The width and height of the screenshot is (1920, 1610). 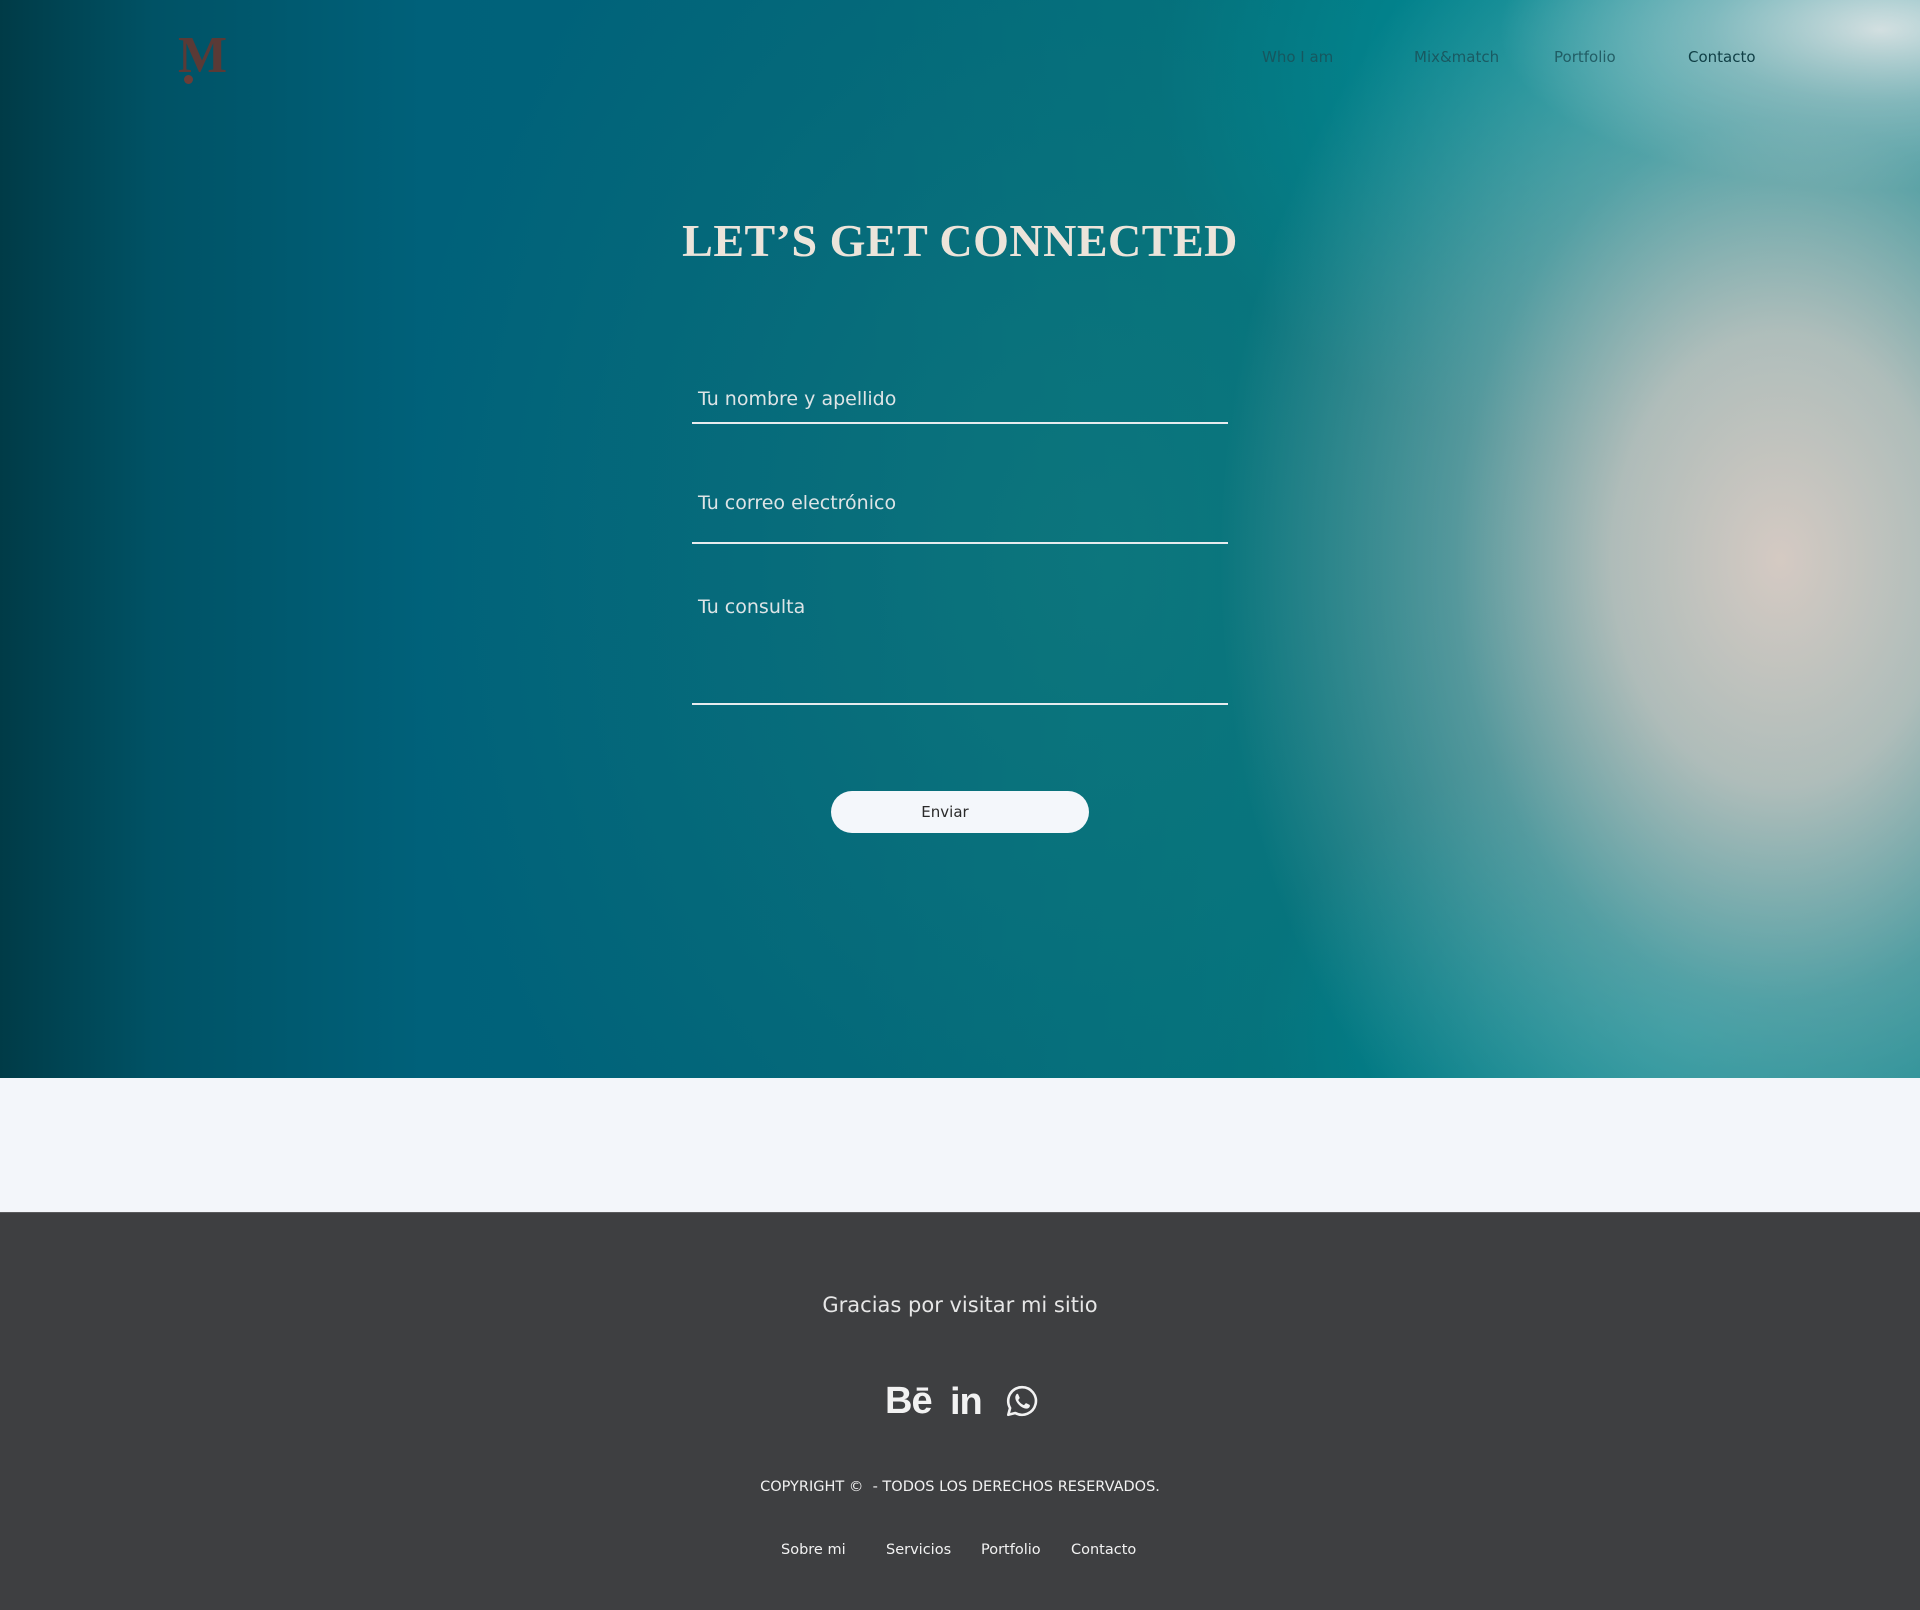 I want to click on message-field: Tu consulta, so click(x=960, y=648).